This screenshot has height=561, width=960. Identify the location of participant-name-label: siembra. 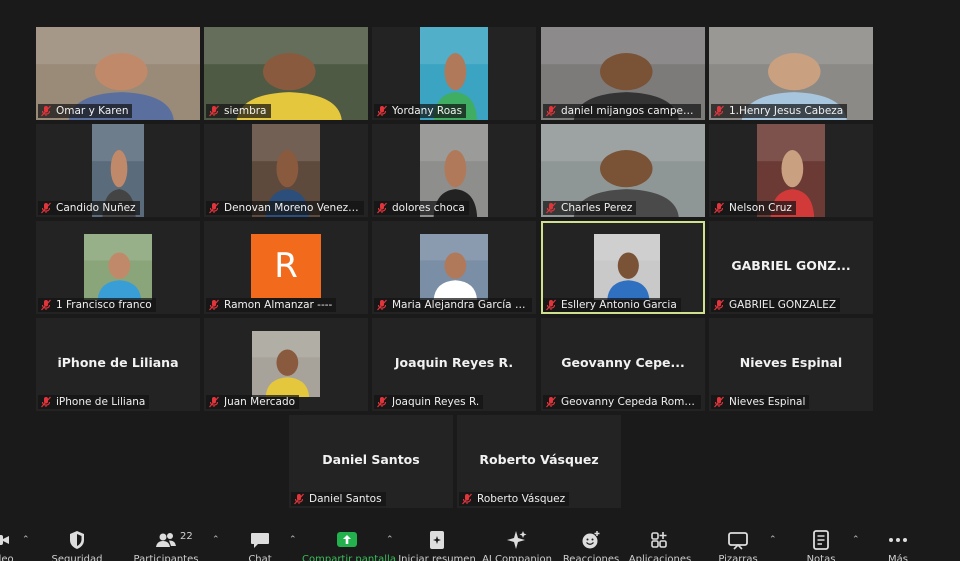
(238, 111).